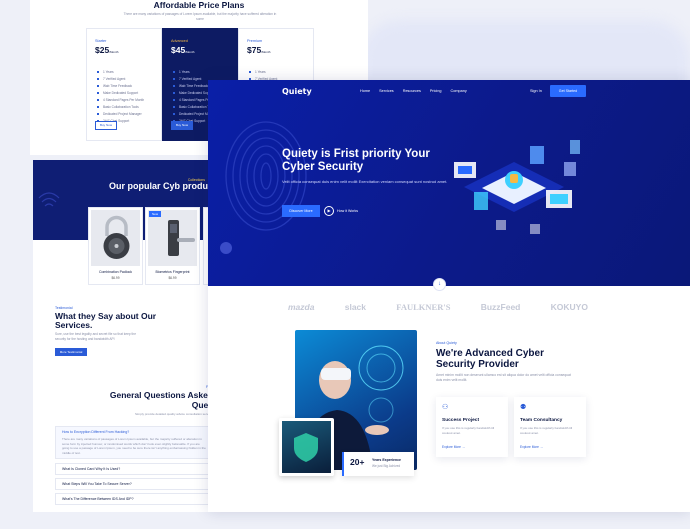  I want to click on main-nav: Home Services Resources Pricing Company, so click(413, 91).